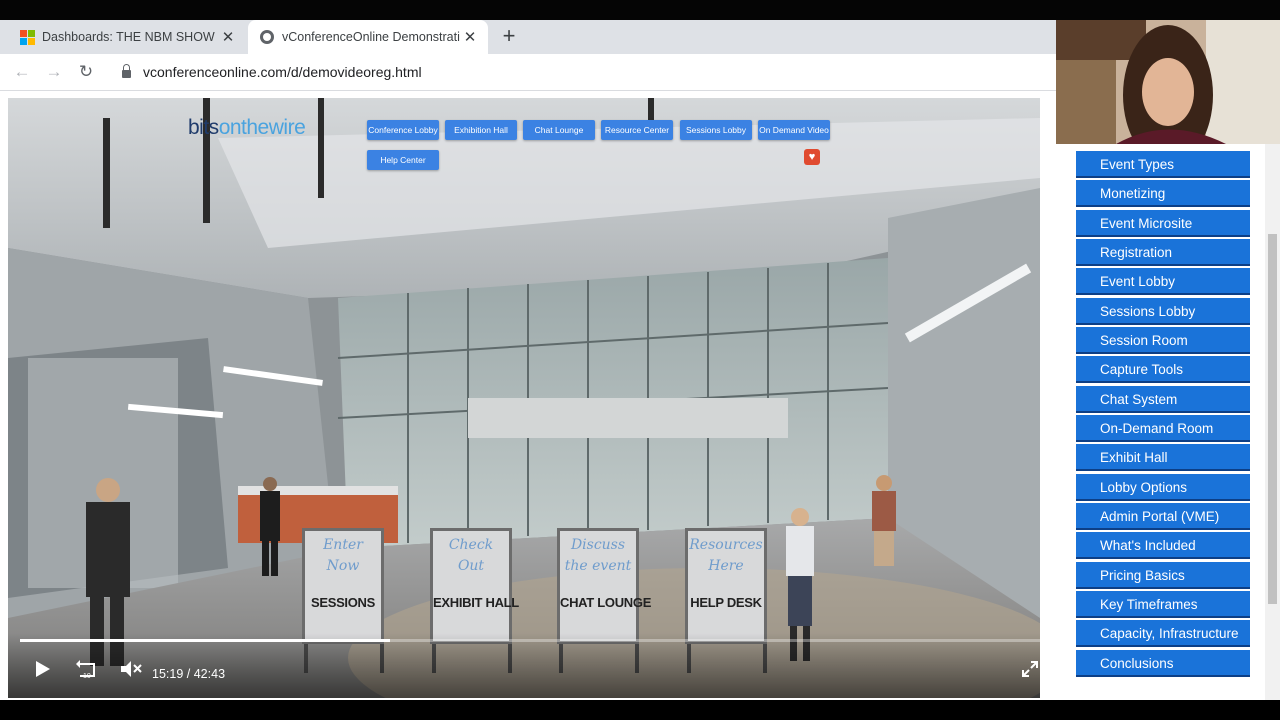  What do you see at coordinates (604, 586) in the screenshot?
I see `sign-chat-lounge: Discuss the event CHAT LOUNGE` at bounding box center [604, 586].